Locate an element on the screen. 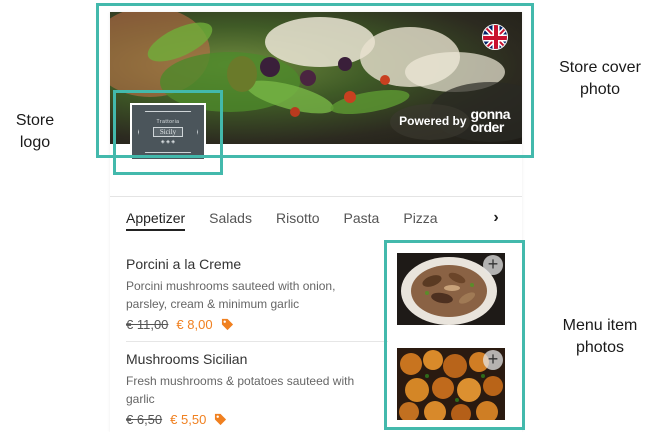 This screenshot has height=432, width=660. annotation-menu-photos: Menu item photos is located at coordinates (600, 336).